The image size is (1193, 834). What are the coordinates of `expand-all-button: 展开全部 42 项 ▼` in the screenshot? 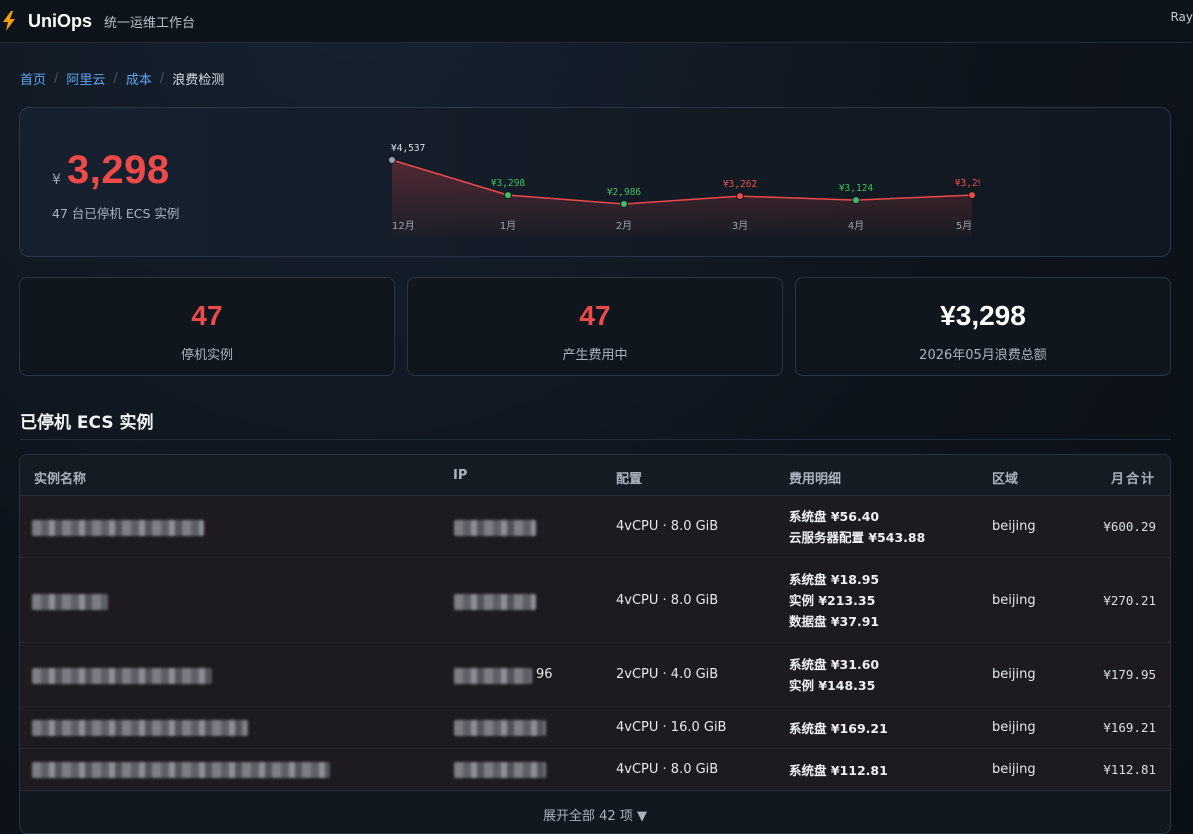 It's located at (595, 812).